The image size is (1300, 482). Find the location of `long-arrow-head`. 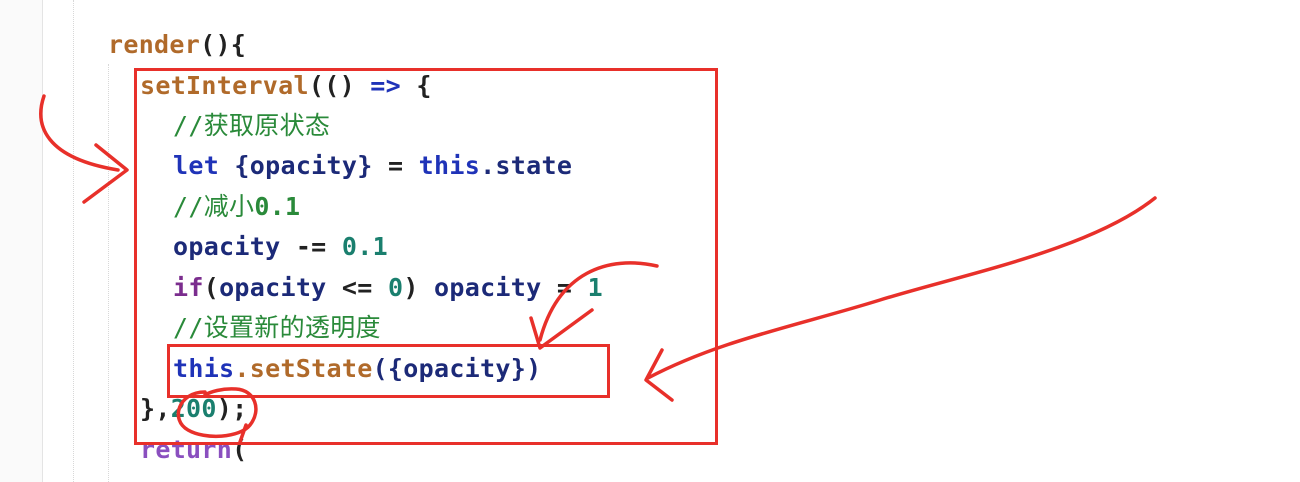

long-arrow-head is located at coordinates (659, 375).